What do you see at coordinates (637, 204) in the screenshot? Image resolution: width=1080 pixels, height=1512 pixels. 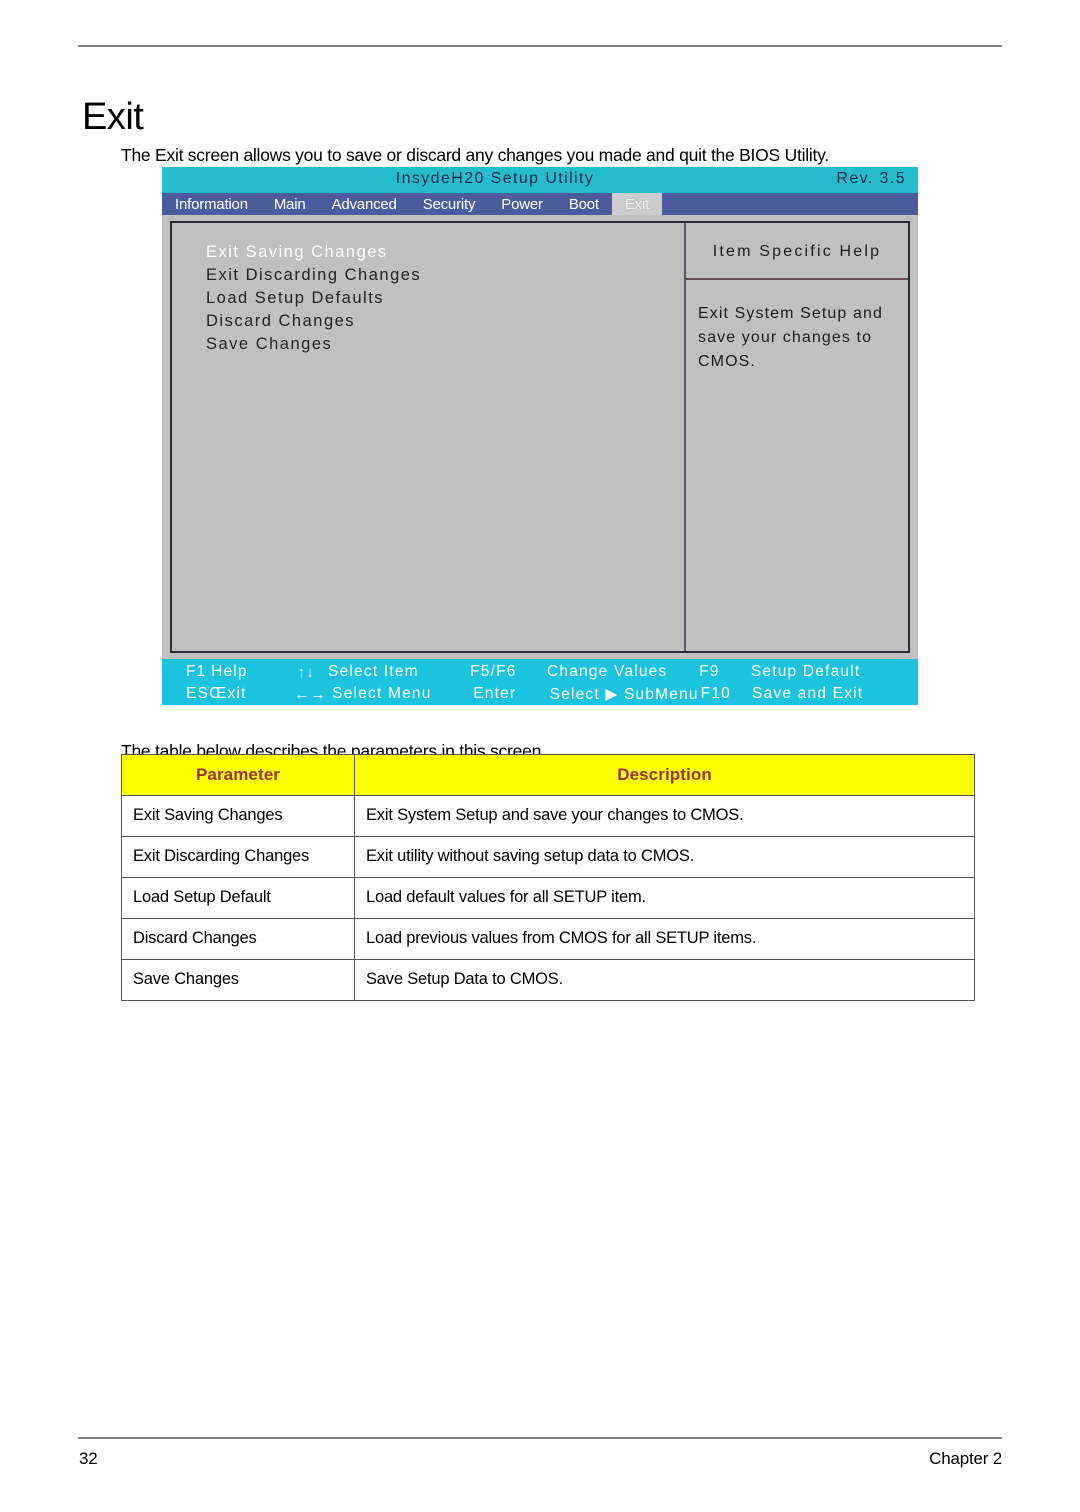 I see `bios-tab-exit: Exit` at bounding box center [637, 204].